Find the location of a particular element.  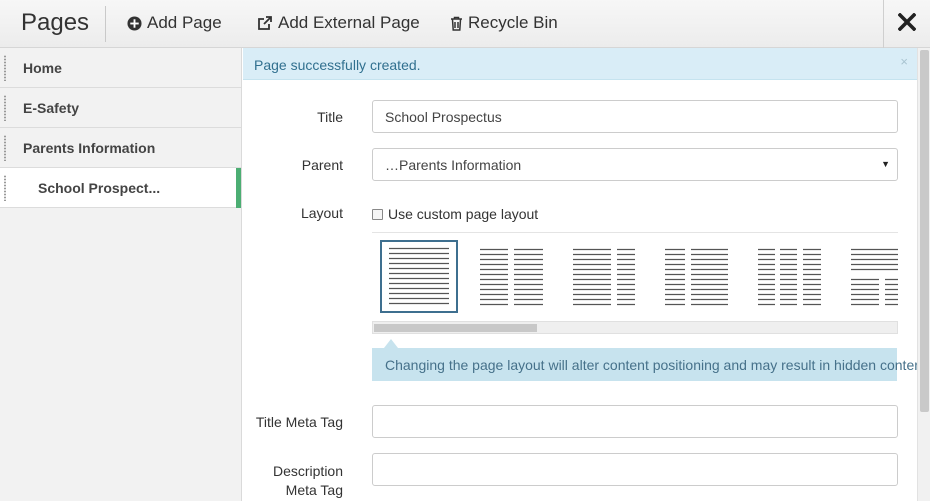

layout-wide-right-icon is located at coordinates (696, 277).